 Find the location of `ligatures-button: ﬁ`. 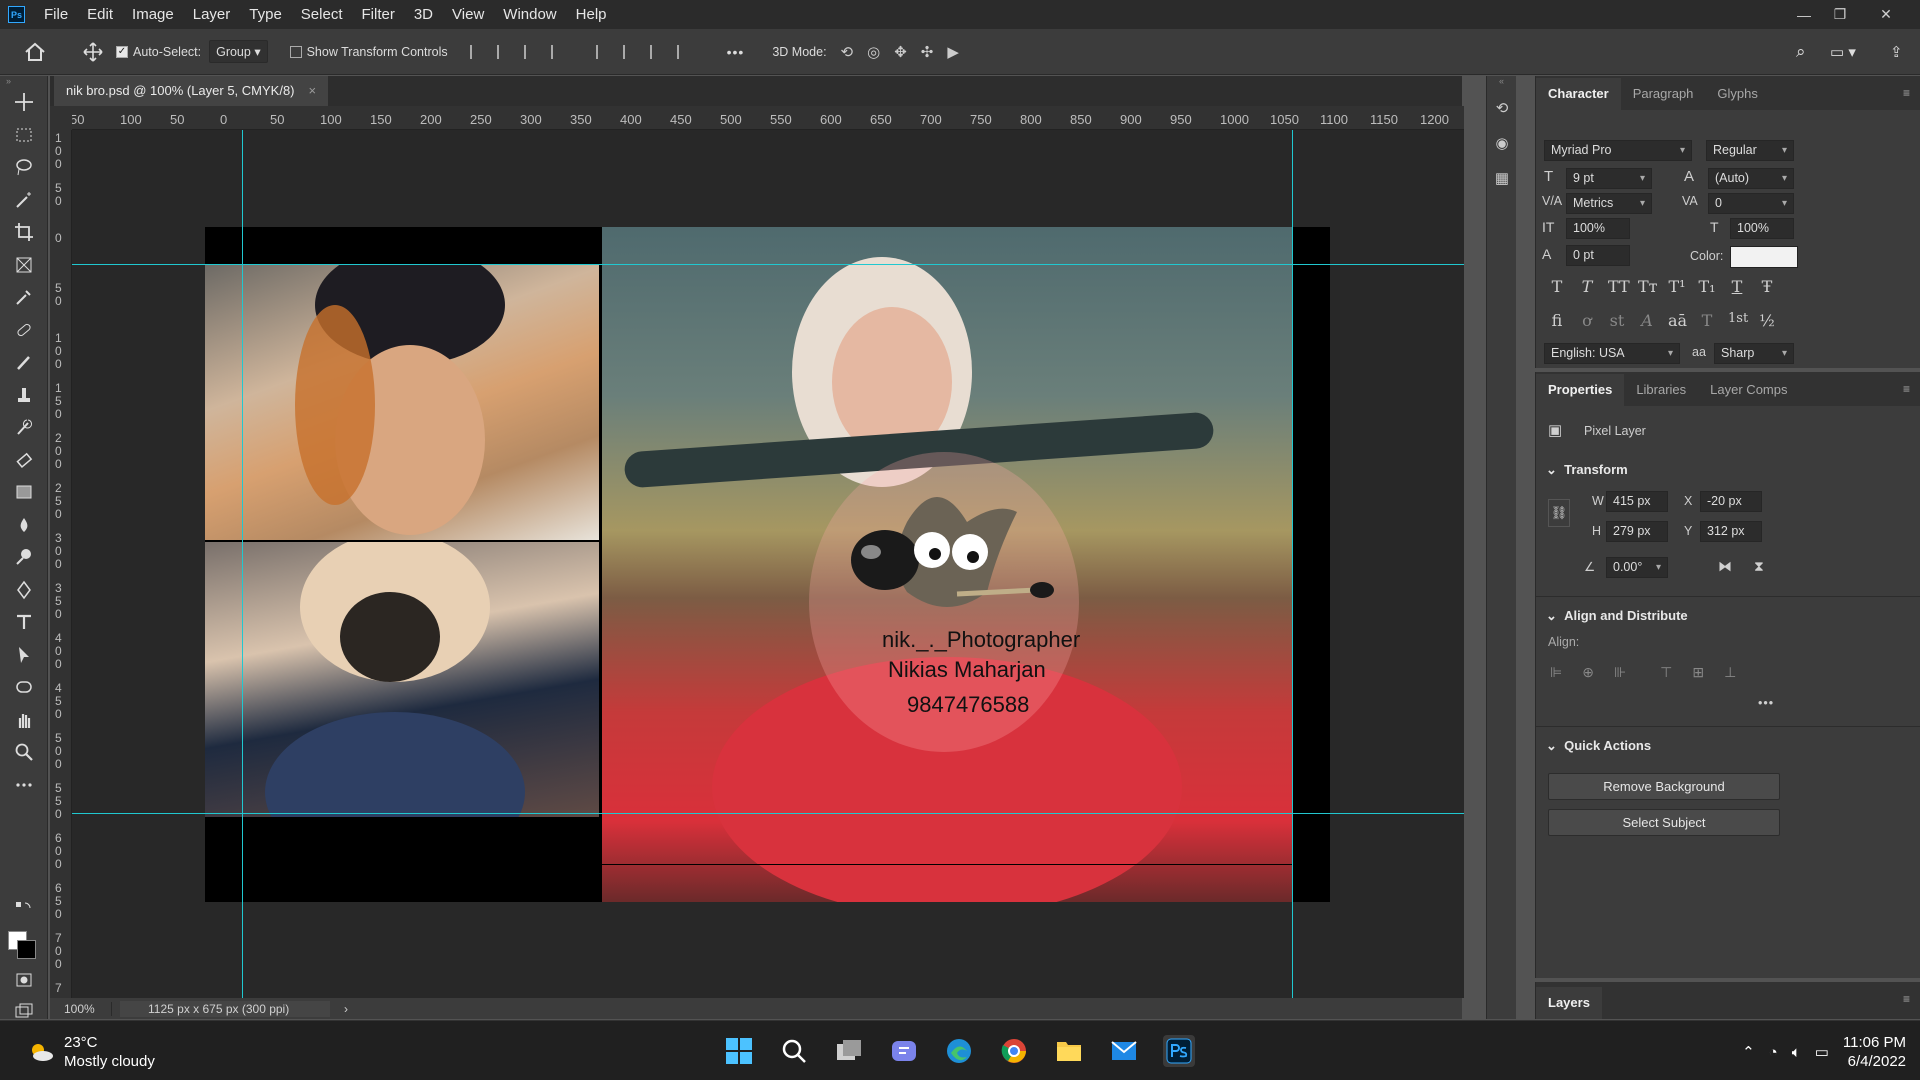

ligatures-button: ﬁ is located at coordinates (1557, 320).